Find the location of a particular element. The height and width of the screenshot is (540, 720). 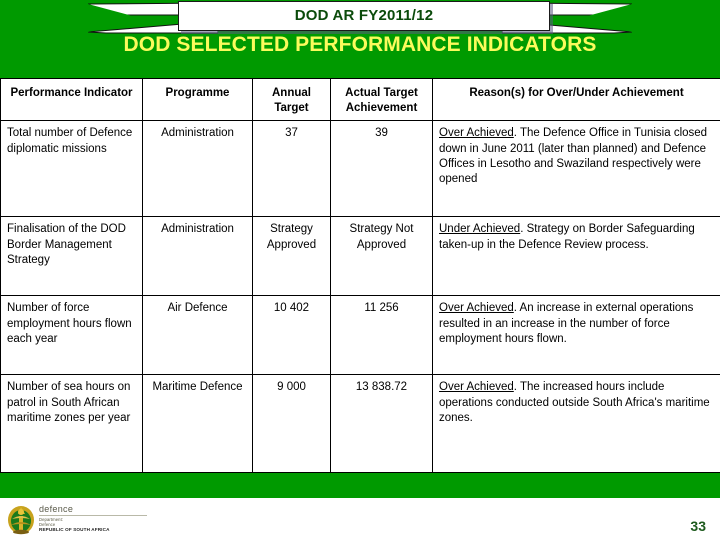

column-header-reason: Reason(s) for Over/Under Achievement is located at coordinates (576, 99).